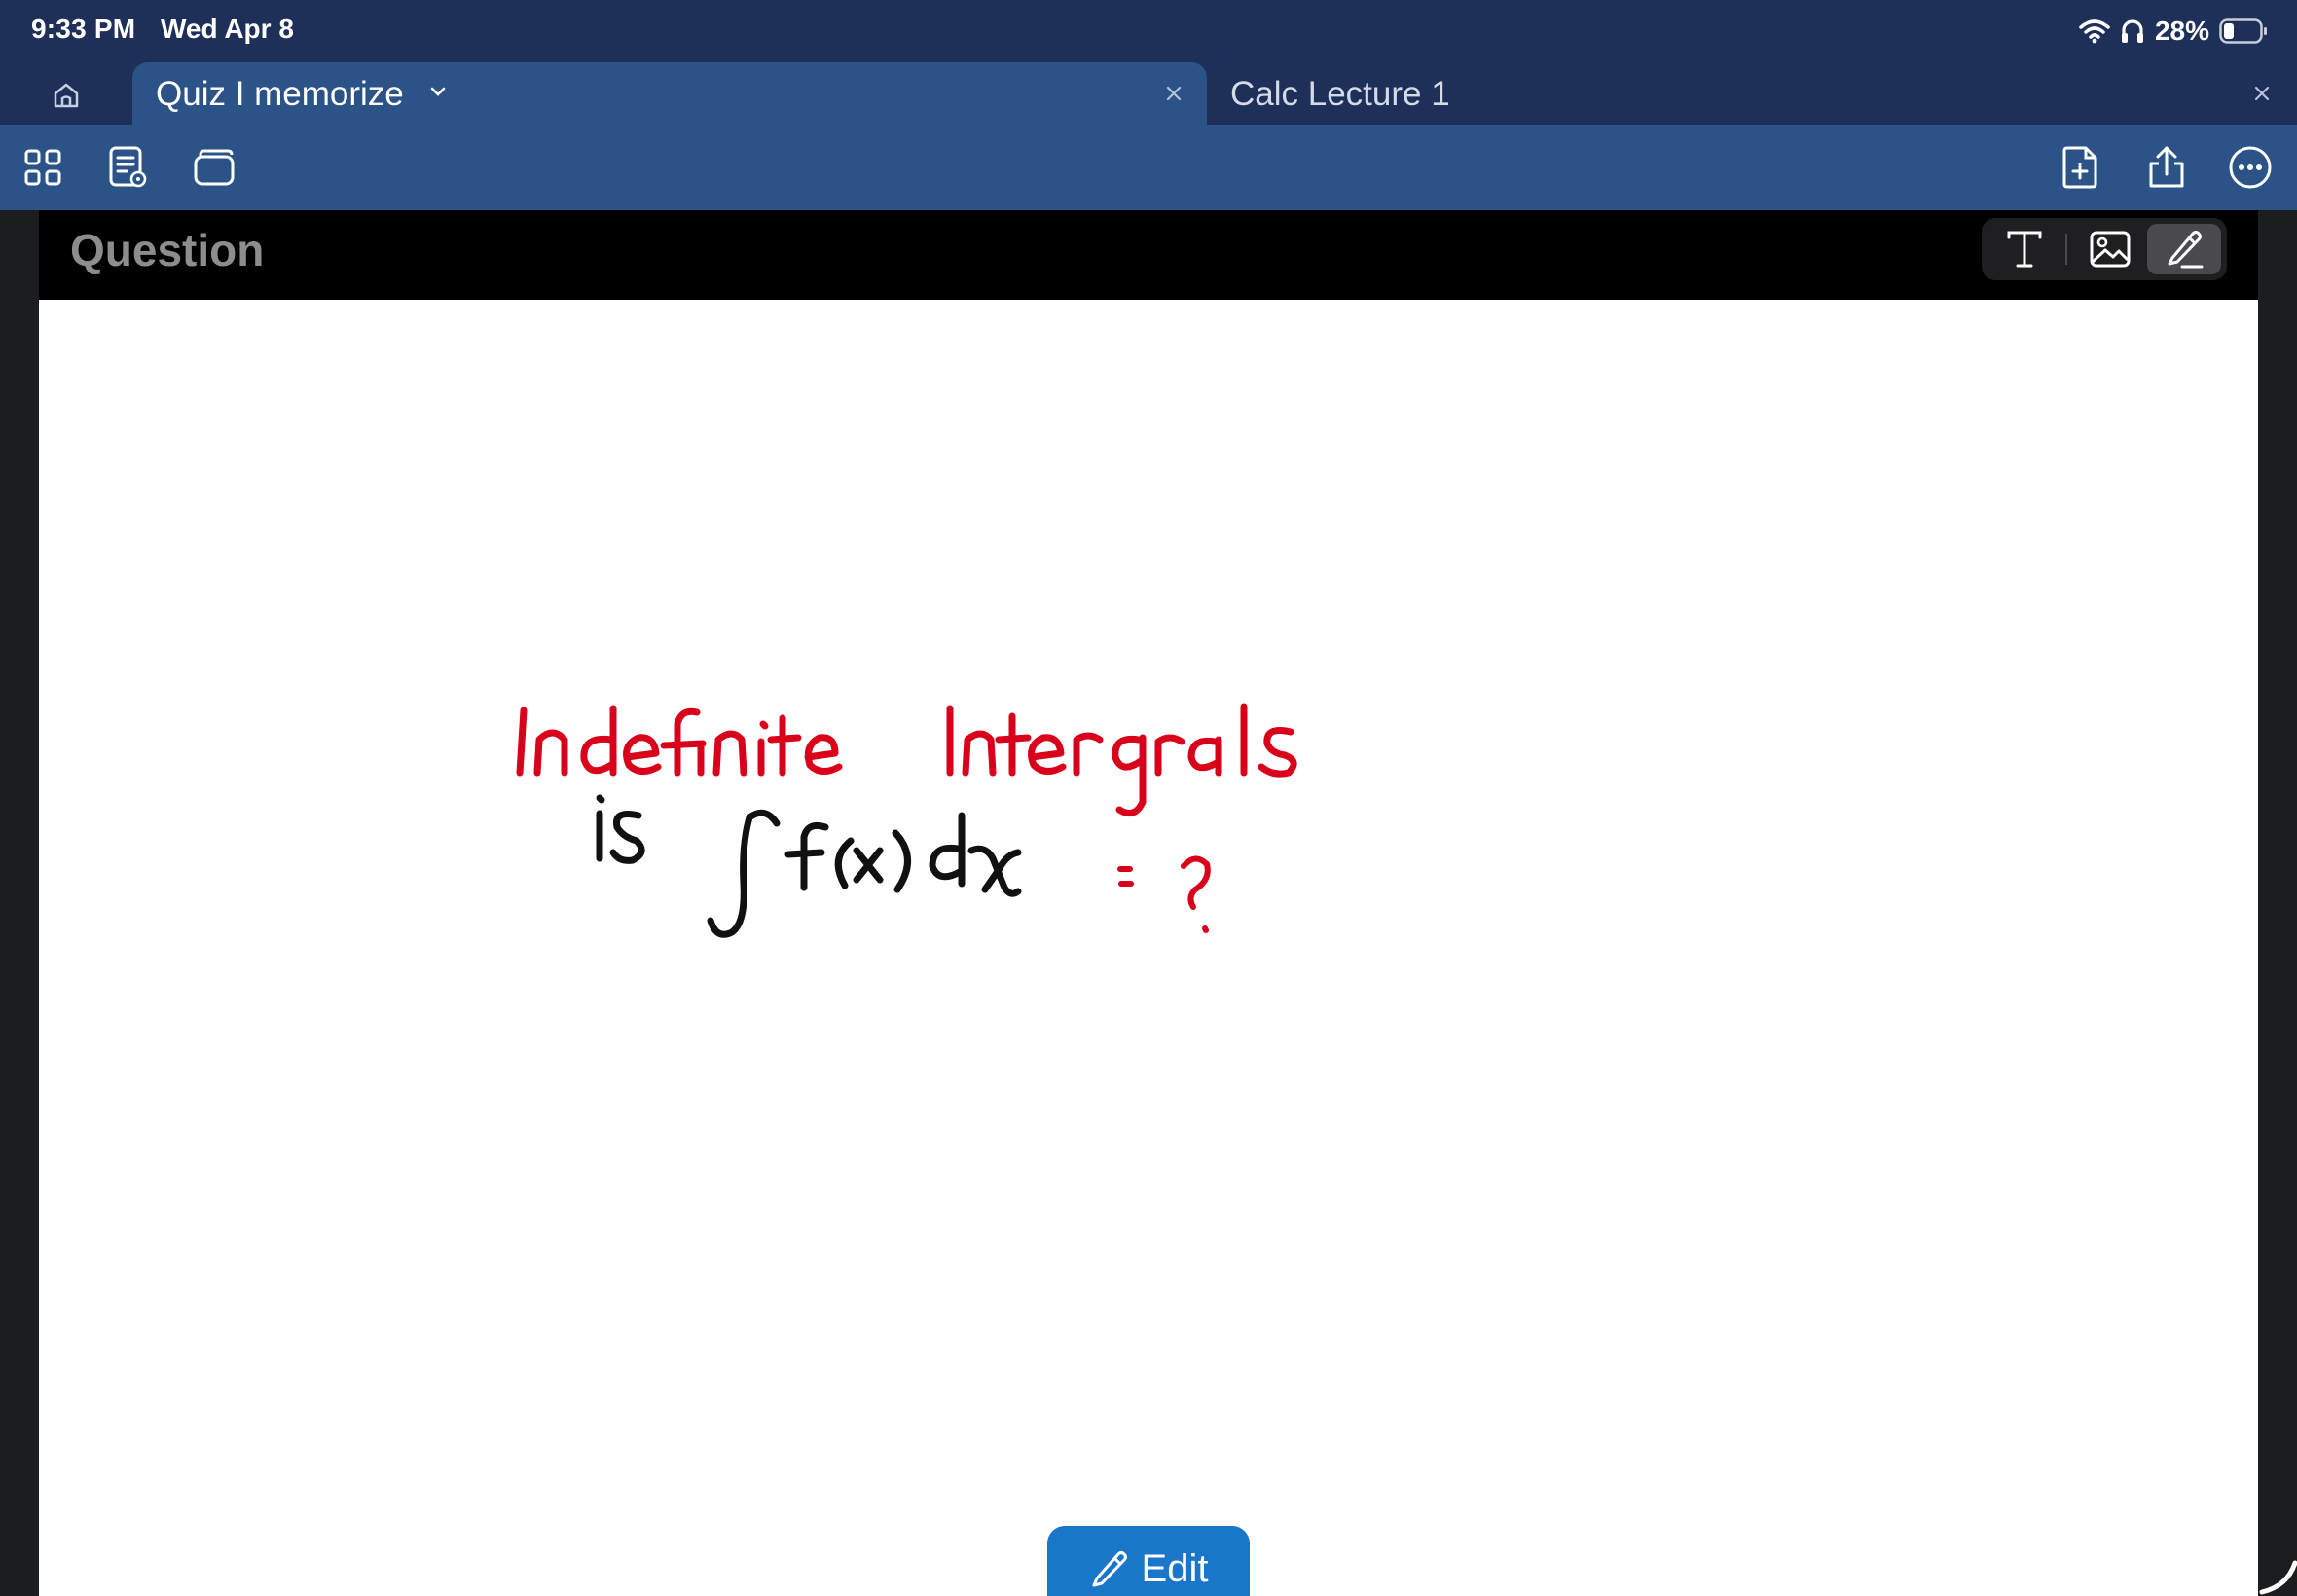  I want to click on home-button, so click(66, 95).